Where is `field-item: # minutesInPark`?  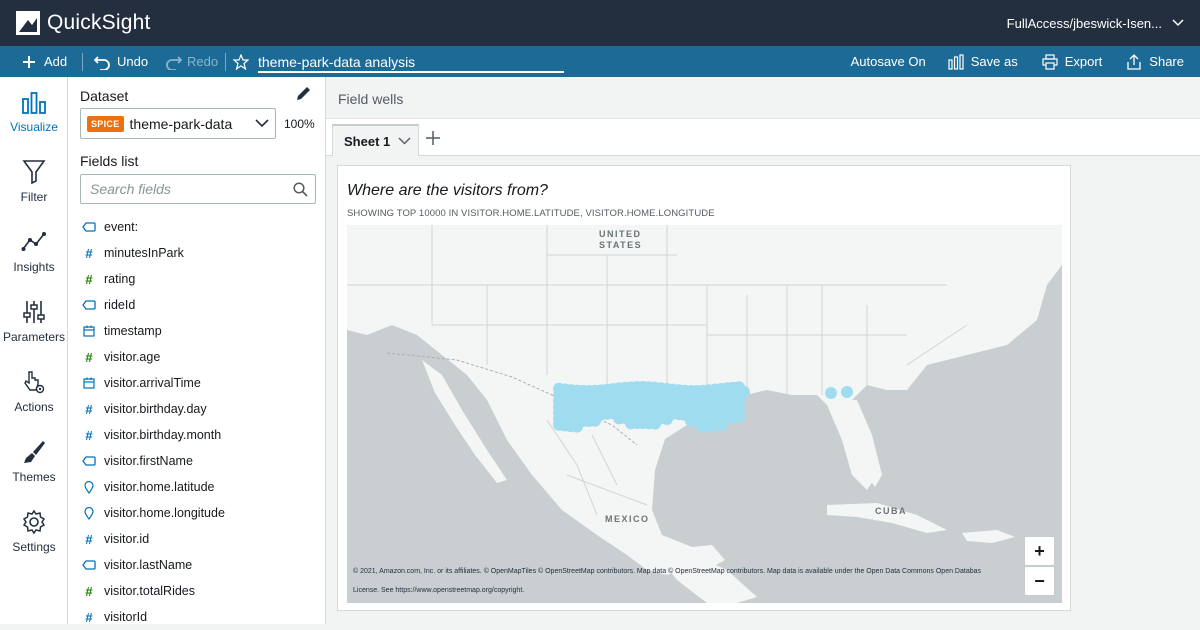
field-item: # minutesInPark is located at coordinates (197, 253).